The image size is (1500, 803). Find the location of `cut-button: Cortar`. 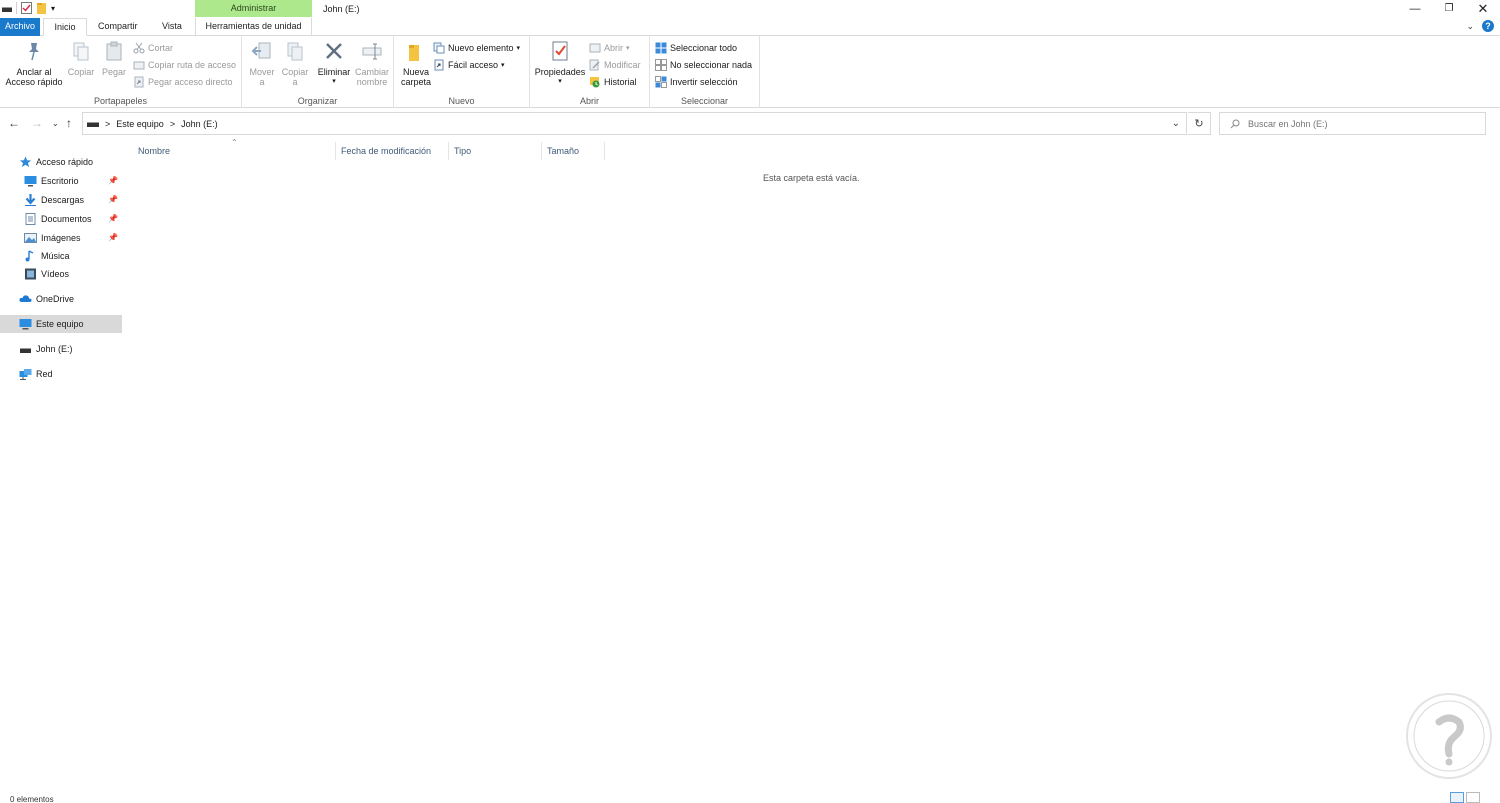

cut-button: Cortar is located at coordinates (153, 48).